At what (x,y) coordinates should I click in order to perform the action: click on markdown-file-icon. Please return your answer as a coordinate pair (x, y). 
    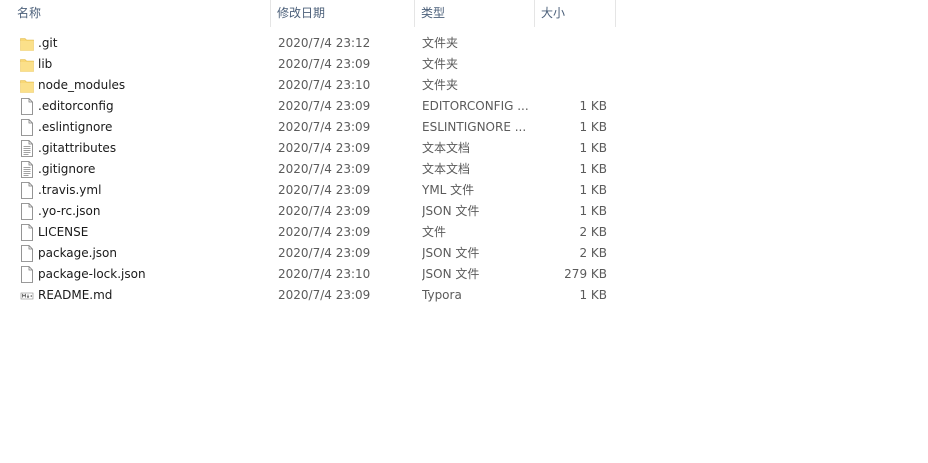
    Looking at the image, I should click on (27, 295).